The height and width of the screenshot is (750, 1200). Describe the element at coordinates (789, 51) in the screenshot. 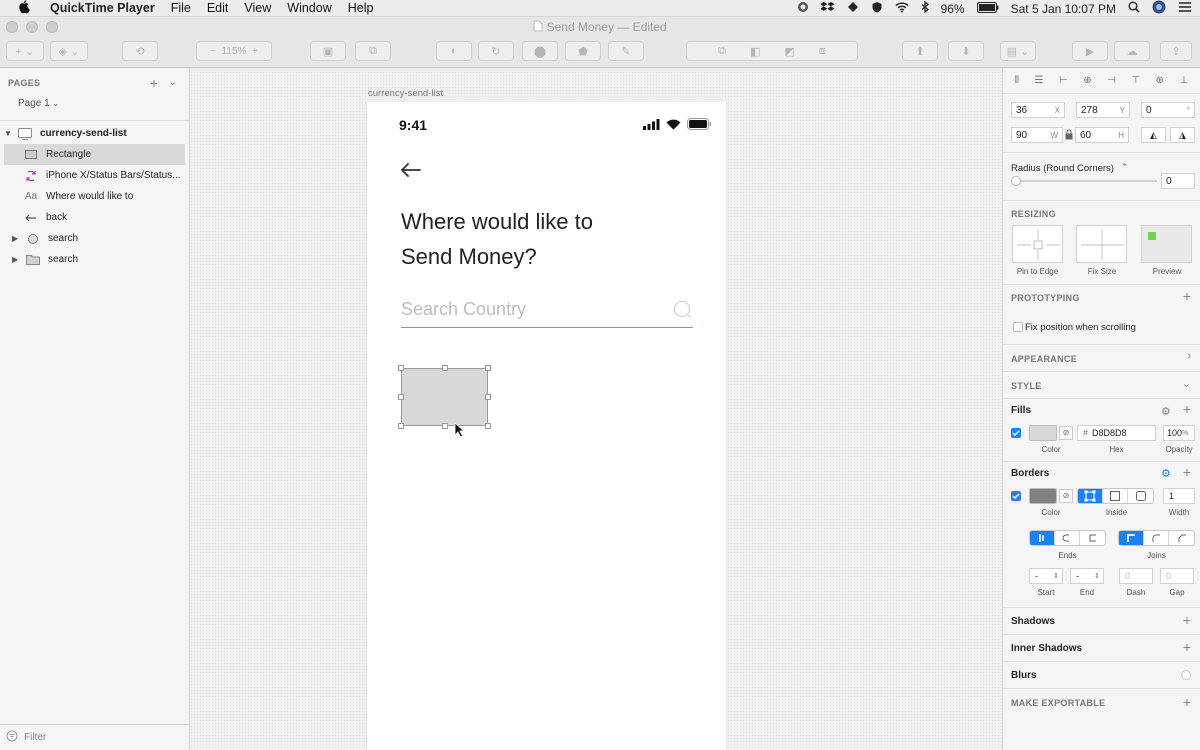

I see `intersect-icon: ◩` at that location.